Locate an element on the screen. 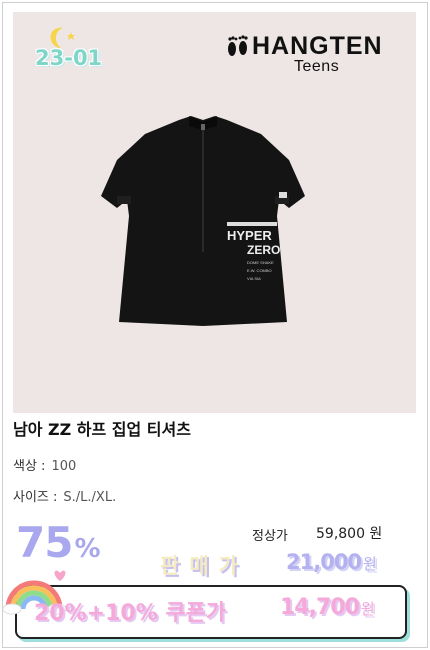  discount-number: 75 is located at coordinates (44, 542).